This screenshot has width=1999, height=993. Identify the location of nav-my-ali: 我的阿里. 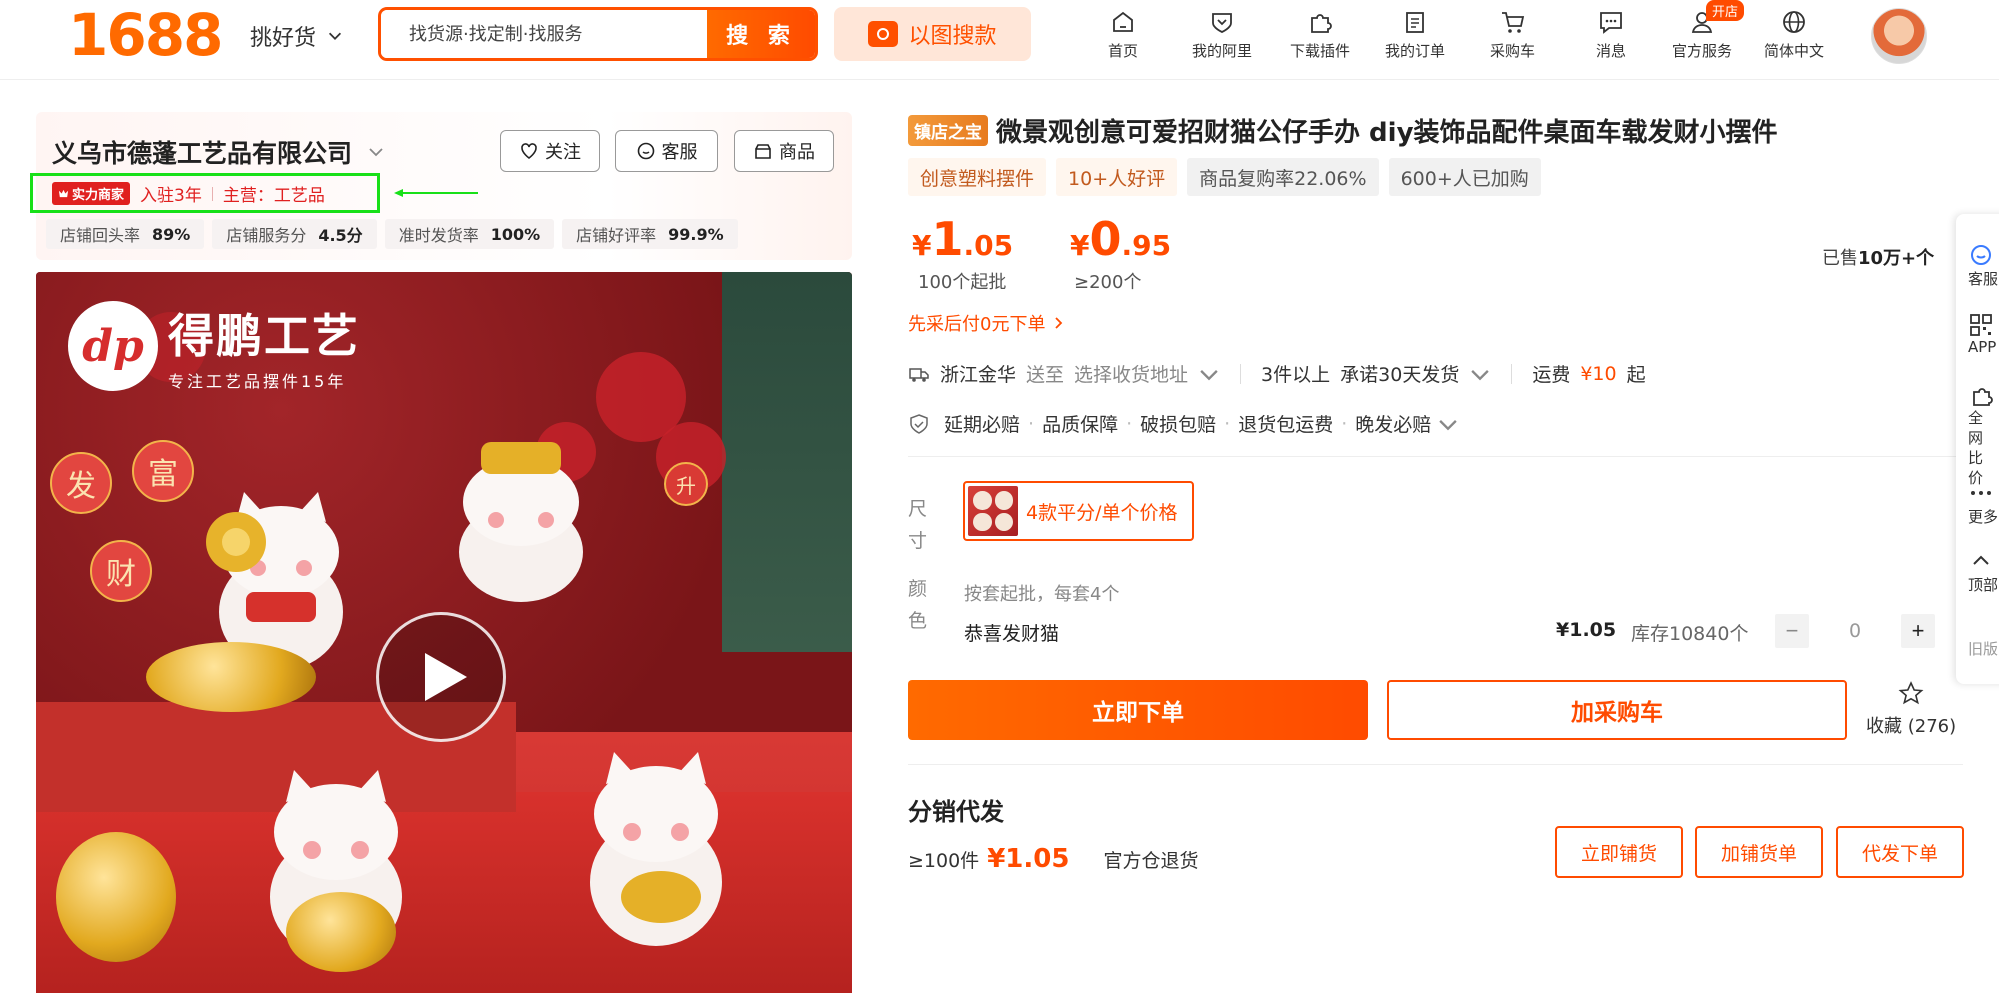
(1222, 34).